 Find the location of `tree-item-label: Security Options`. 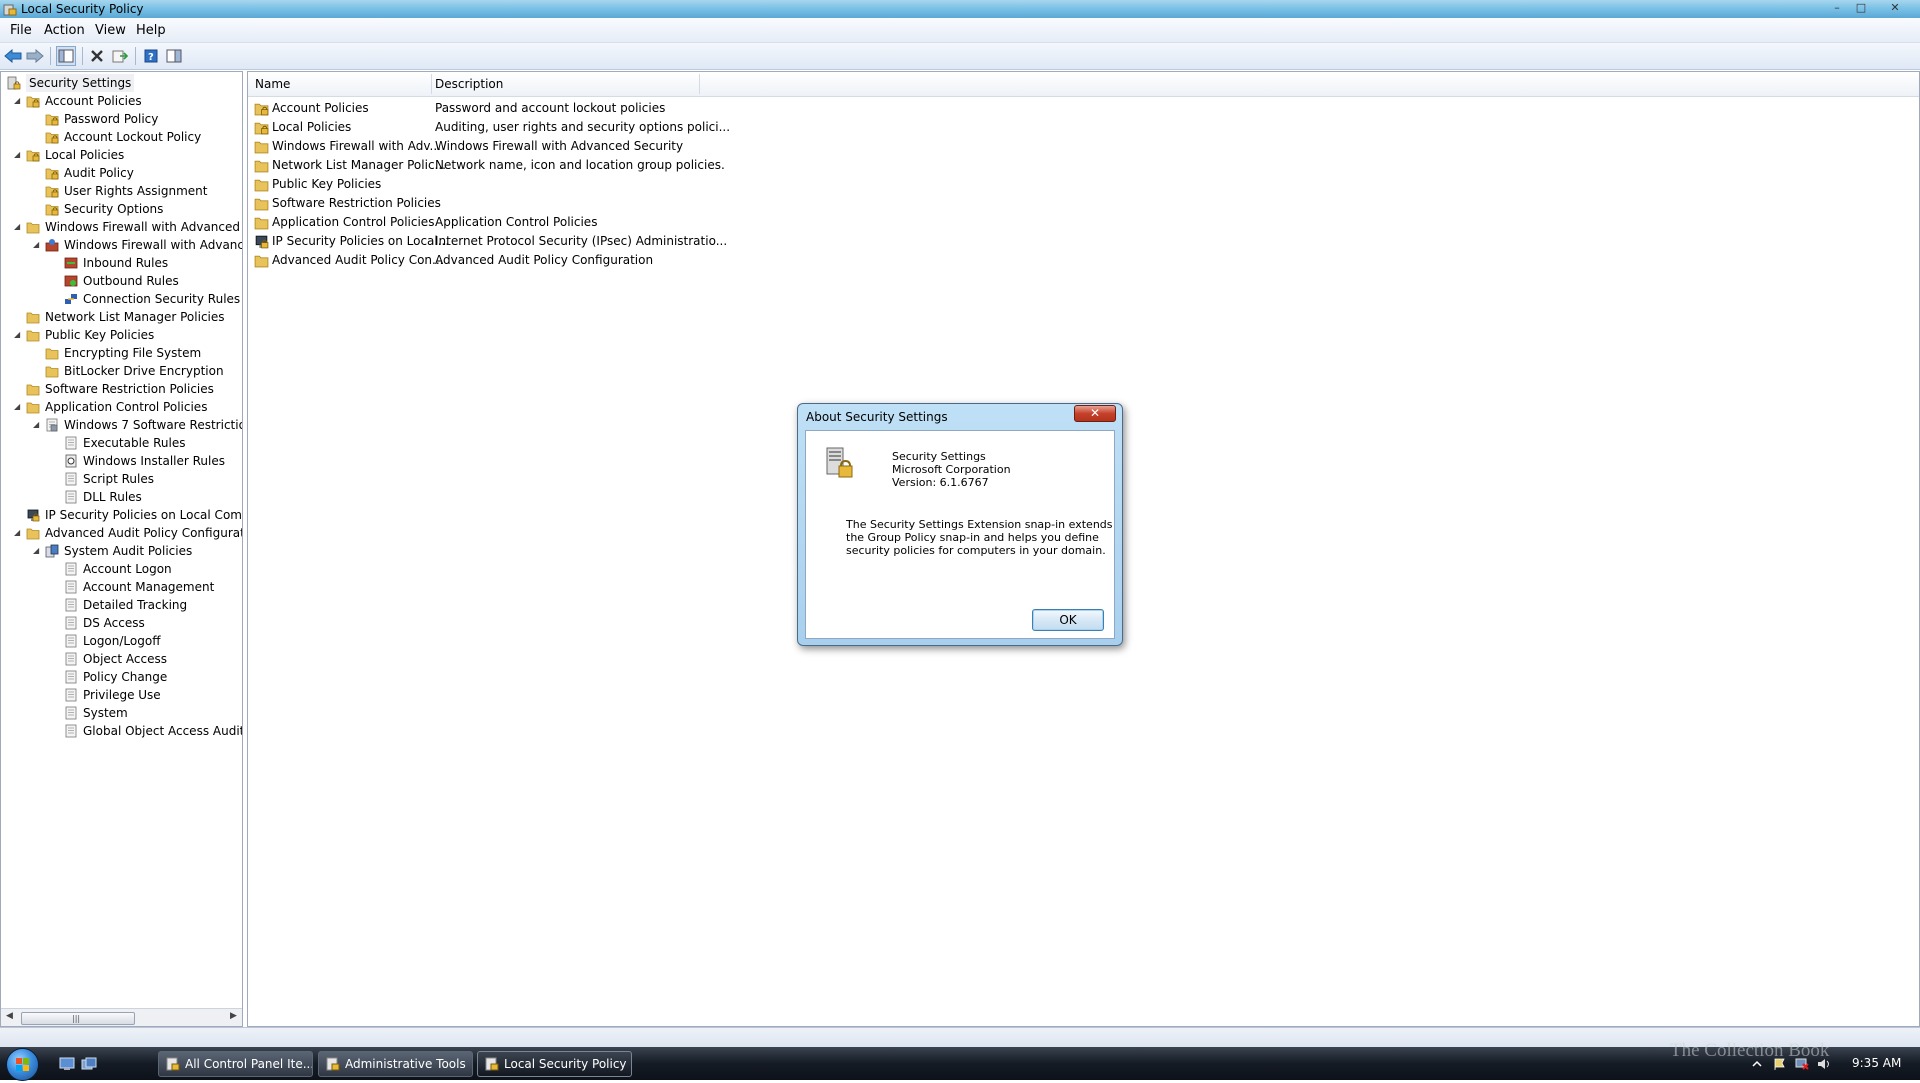

tree-item-label: Security Options is located at coordinates (114, 209).